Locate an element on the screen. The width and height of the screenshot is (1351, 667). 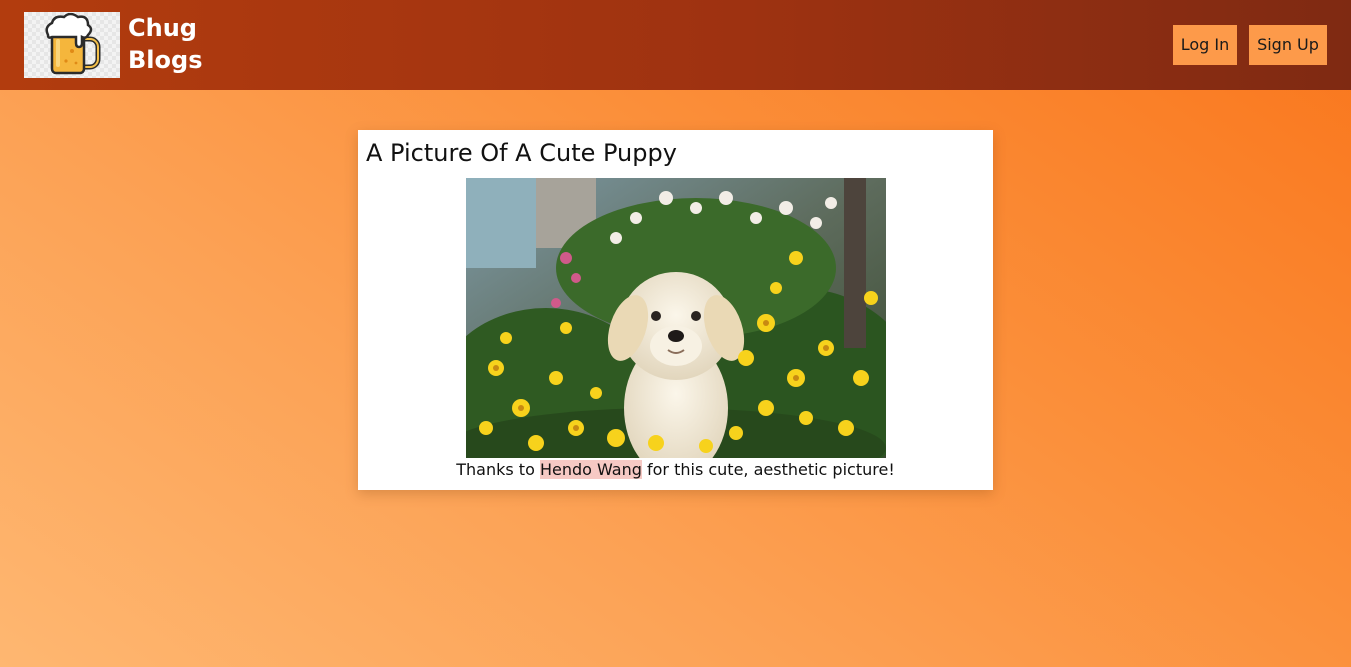
caption-suffix: for this cute, aesthetic picture! is located at coordinates (768, 469).